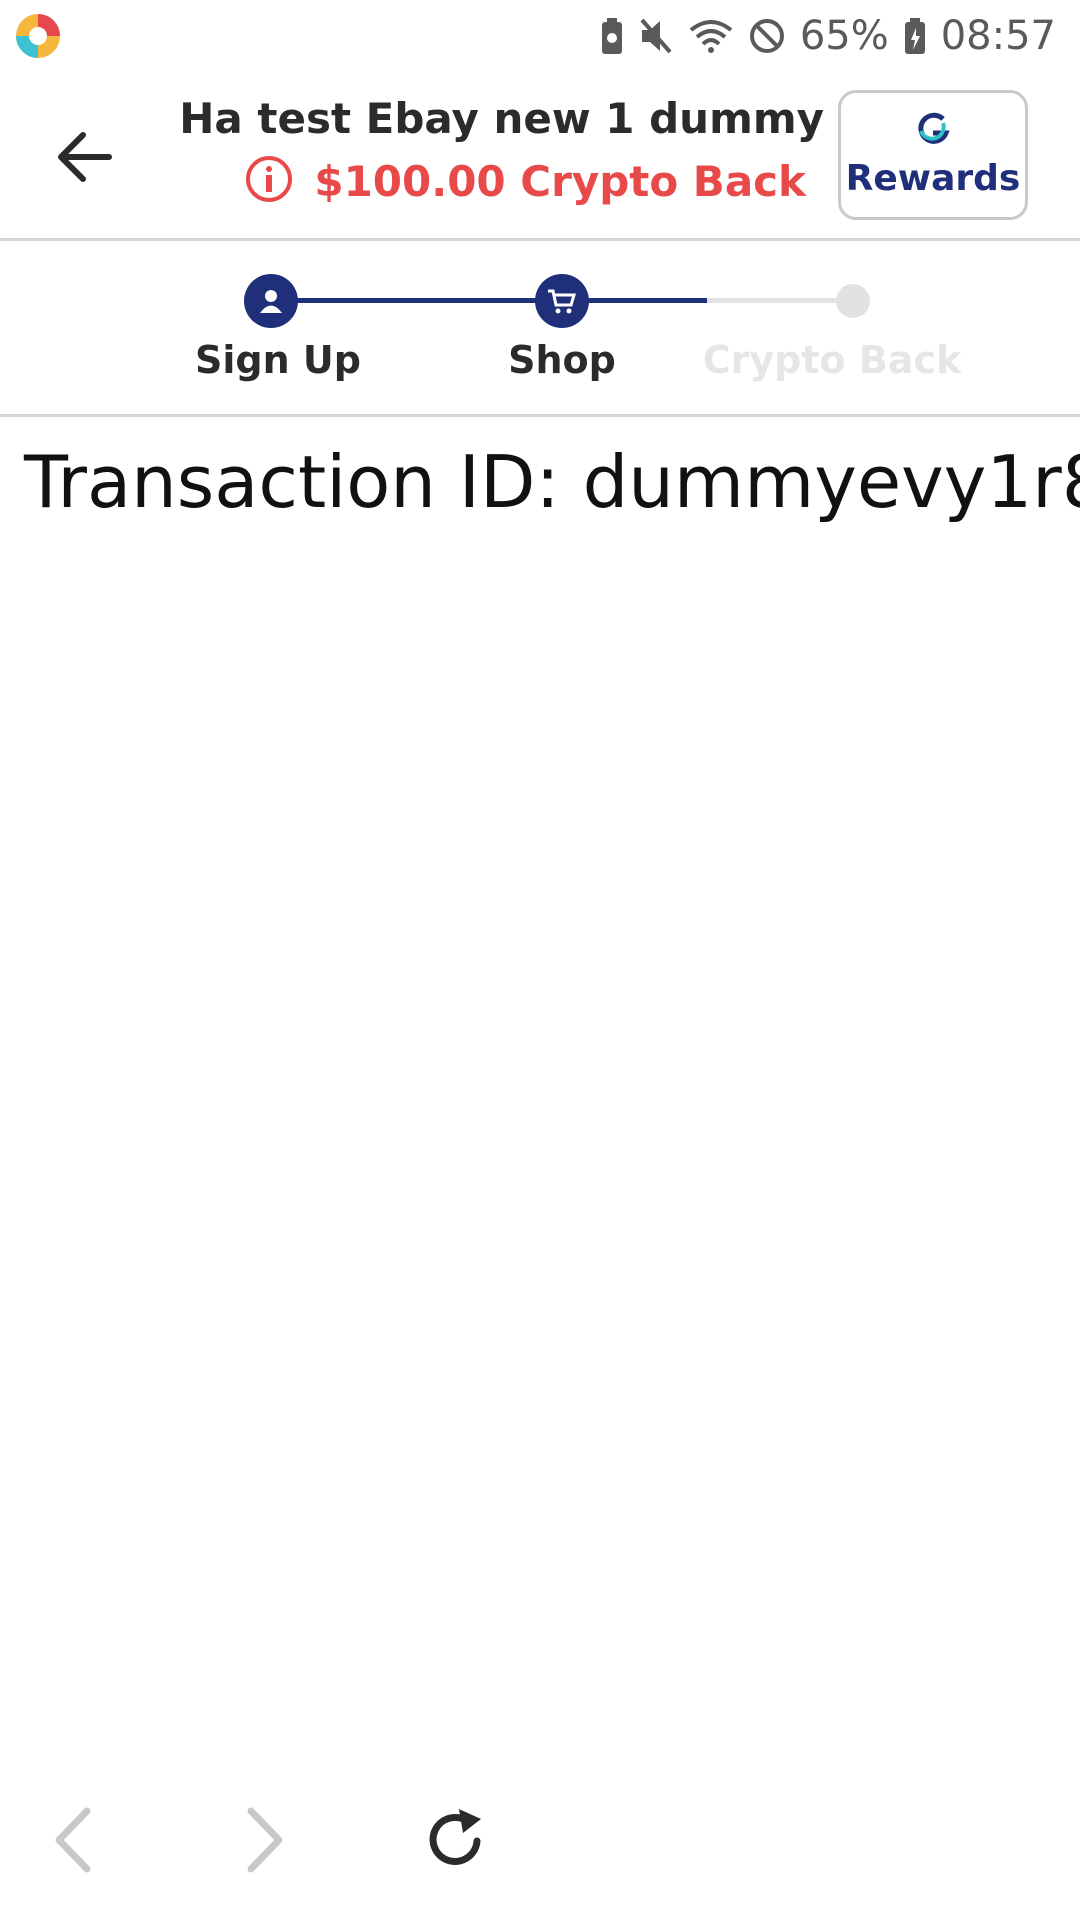 This screenshot has height=1920, width=1080. I want to click on battery-percent: 65%, so click(844, 36).